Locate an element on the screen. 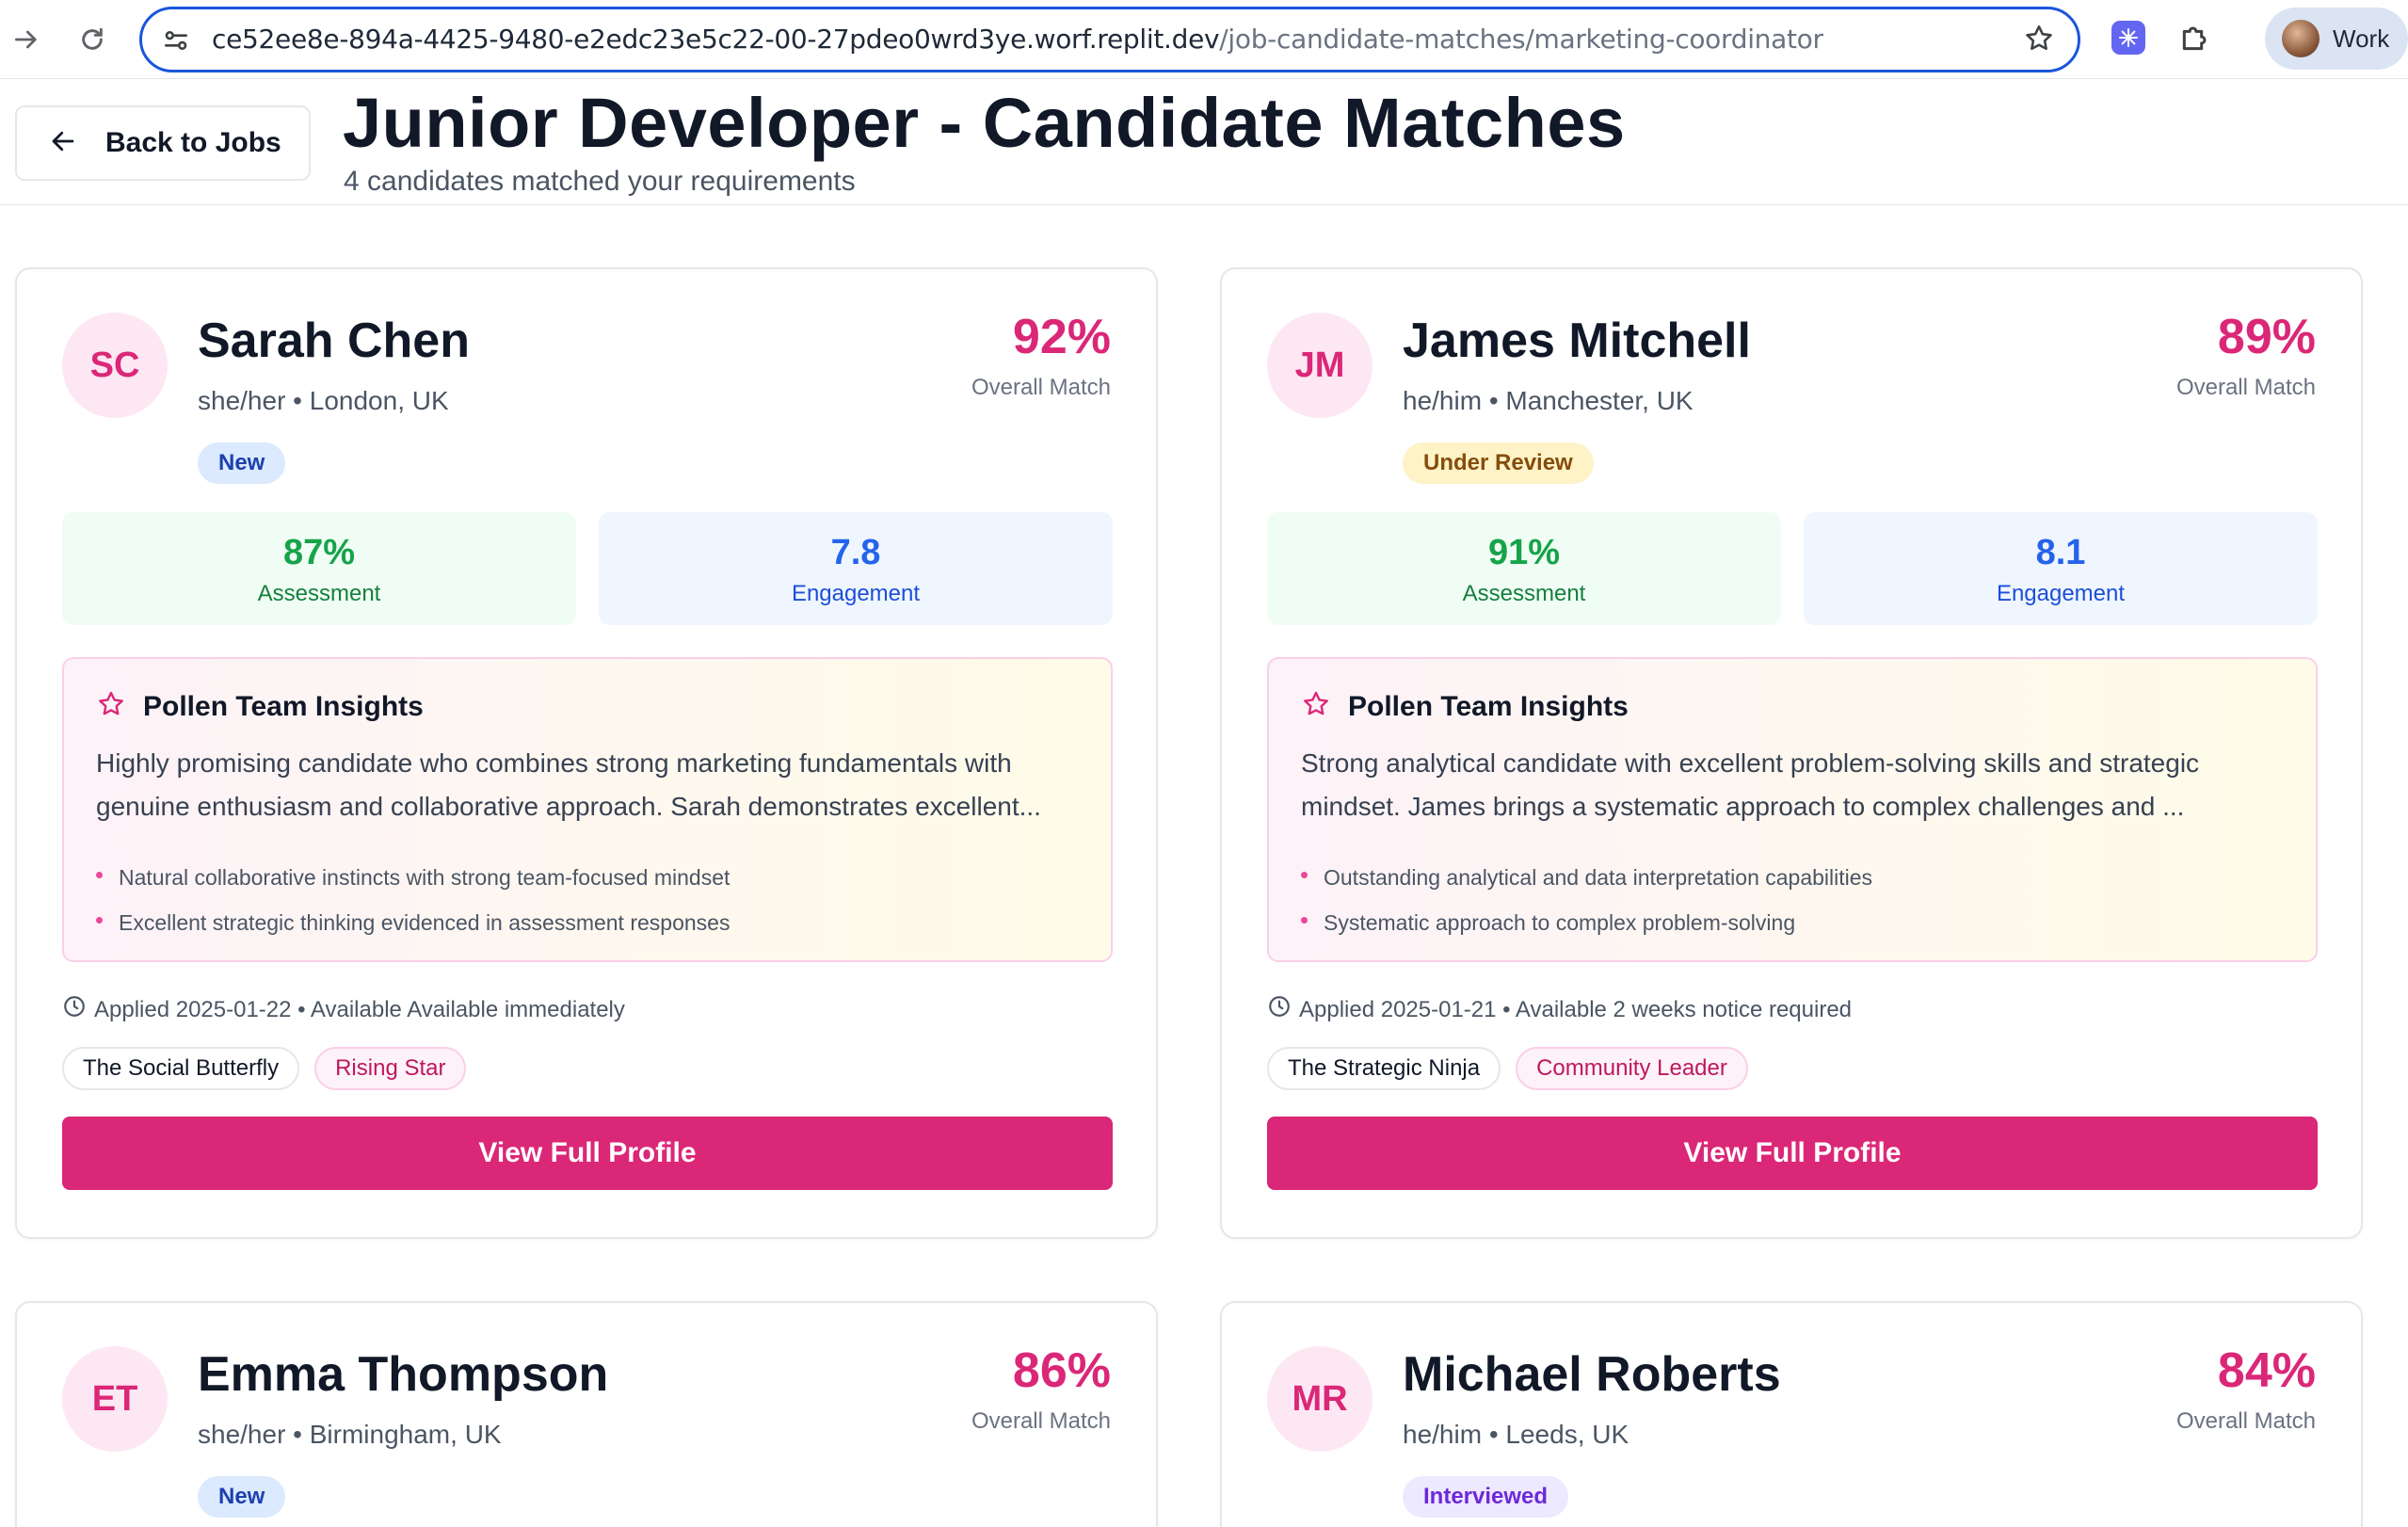 The width and height of the screenshot is (2408, 1527). avatar: MR is located at coordinates (1320, 1399).